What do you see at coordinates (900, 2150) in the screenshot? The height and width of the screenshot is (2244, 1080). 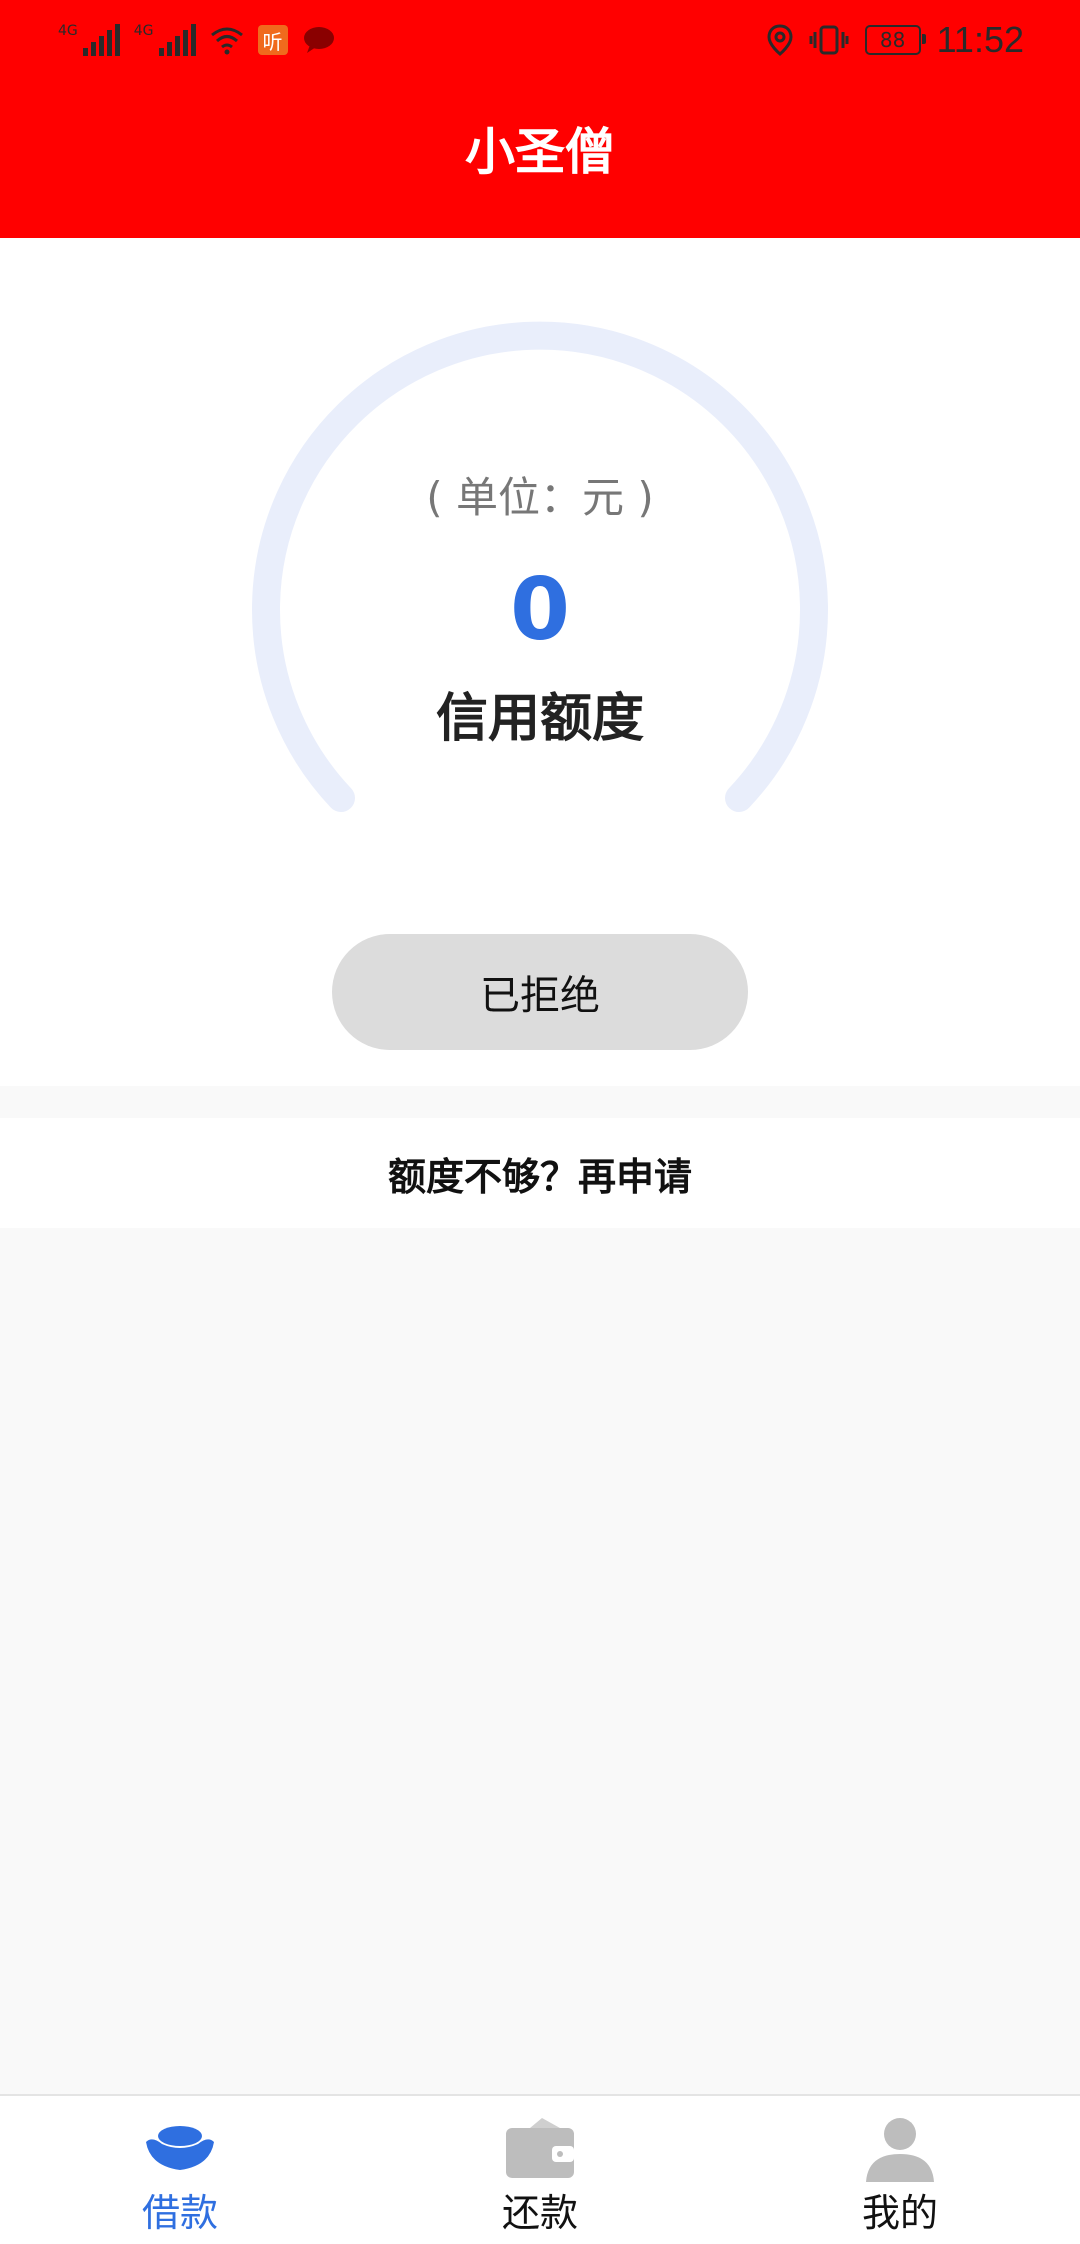 I see `user-icon` at bounding box center [900, 2150].